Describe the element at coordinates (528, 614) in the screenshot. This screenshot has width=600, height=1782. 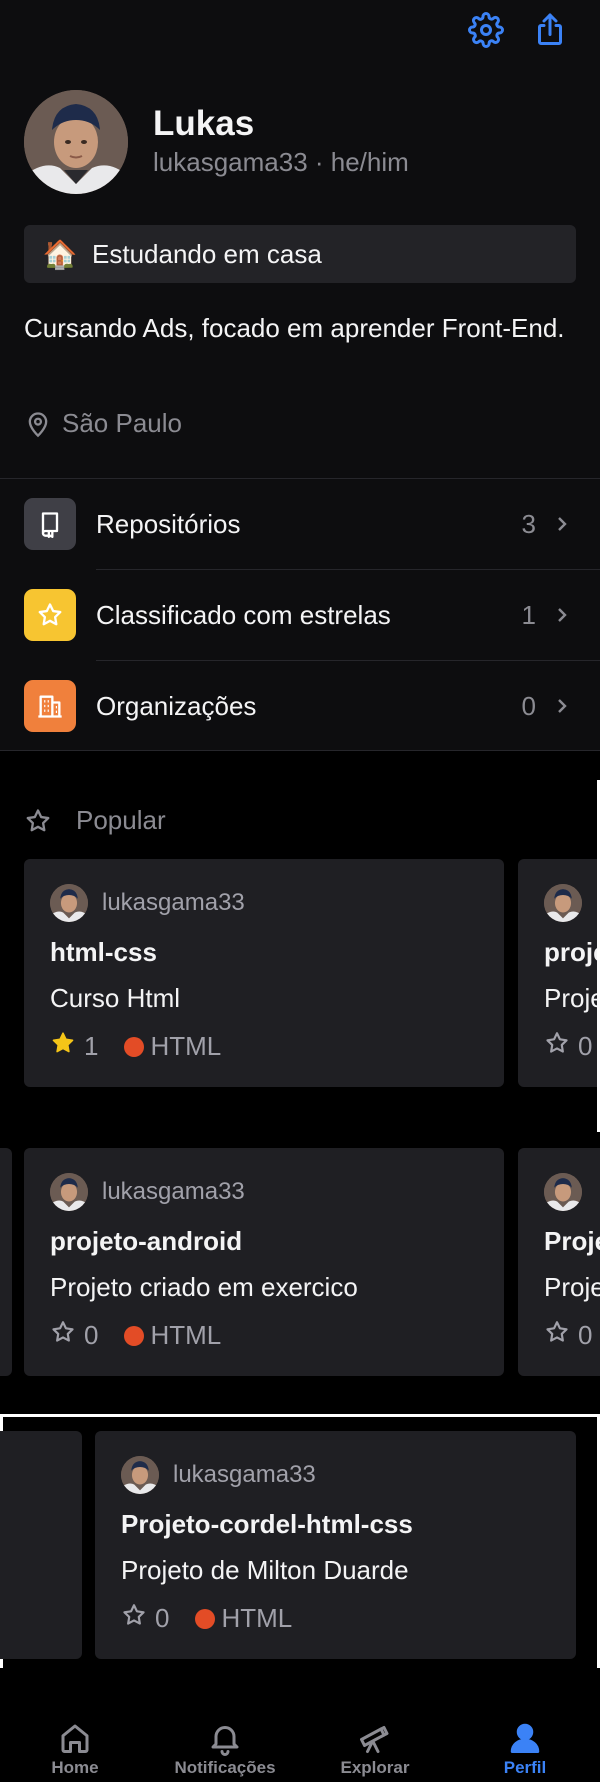
I see `menu-count: 1` at that location.